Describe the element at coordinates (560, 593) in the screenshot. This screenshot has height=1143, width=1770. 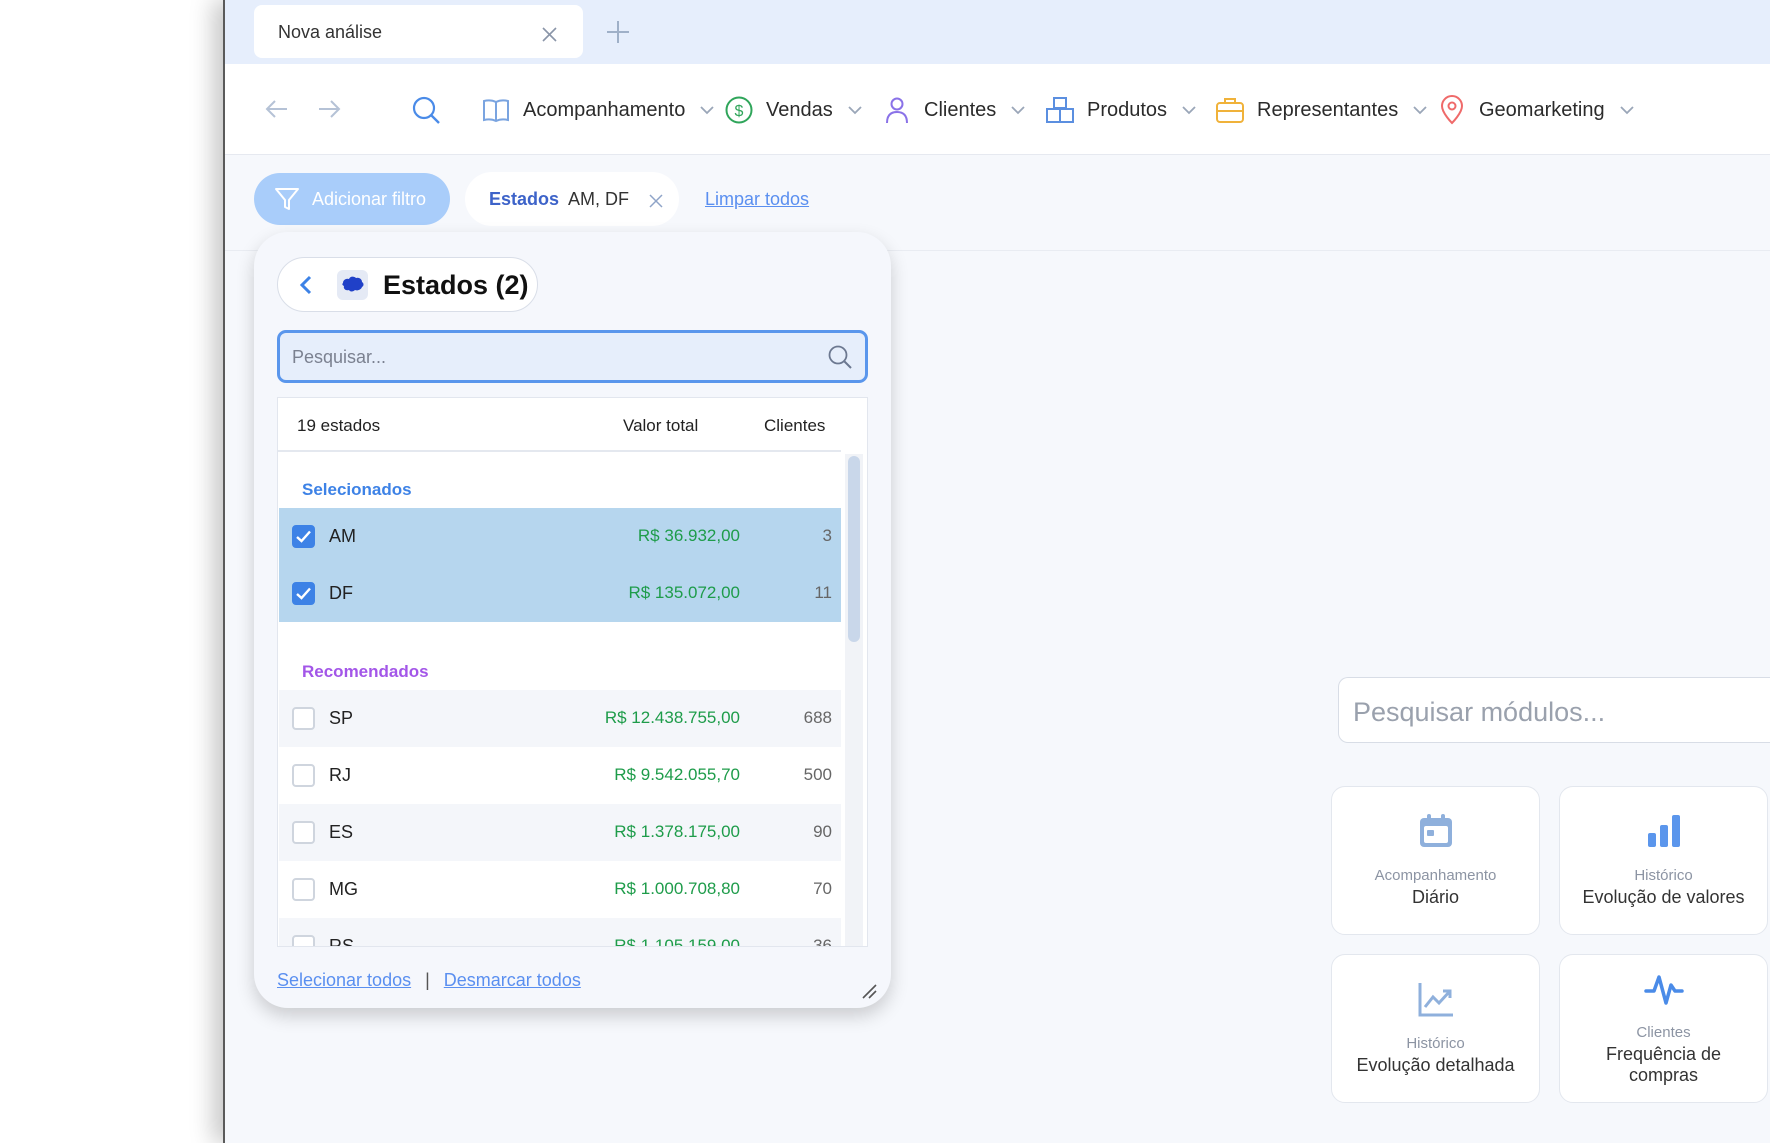
I see `list-item: DF R$ 135.072,00 11` at that location.